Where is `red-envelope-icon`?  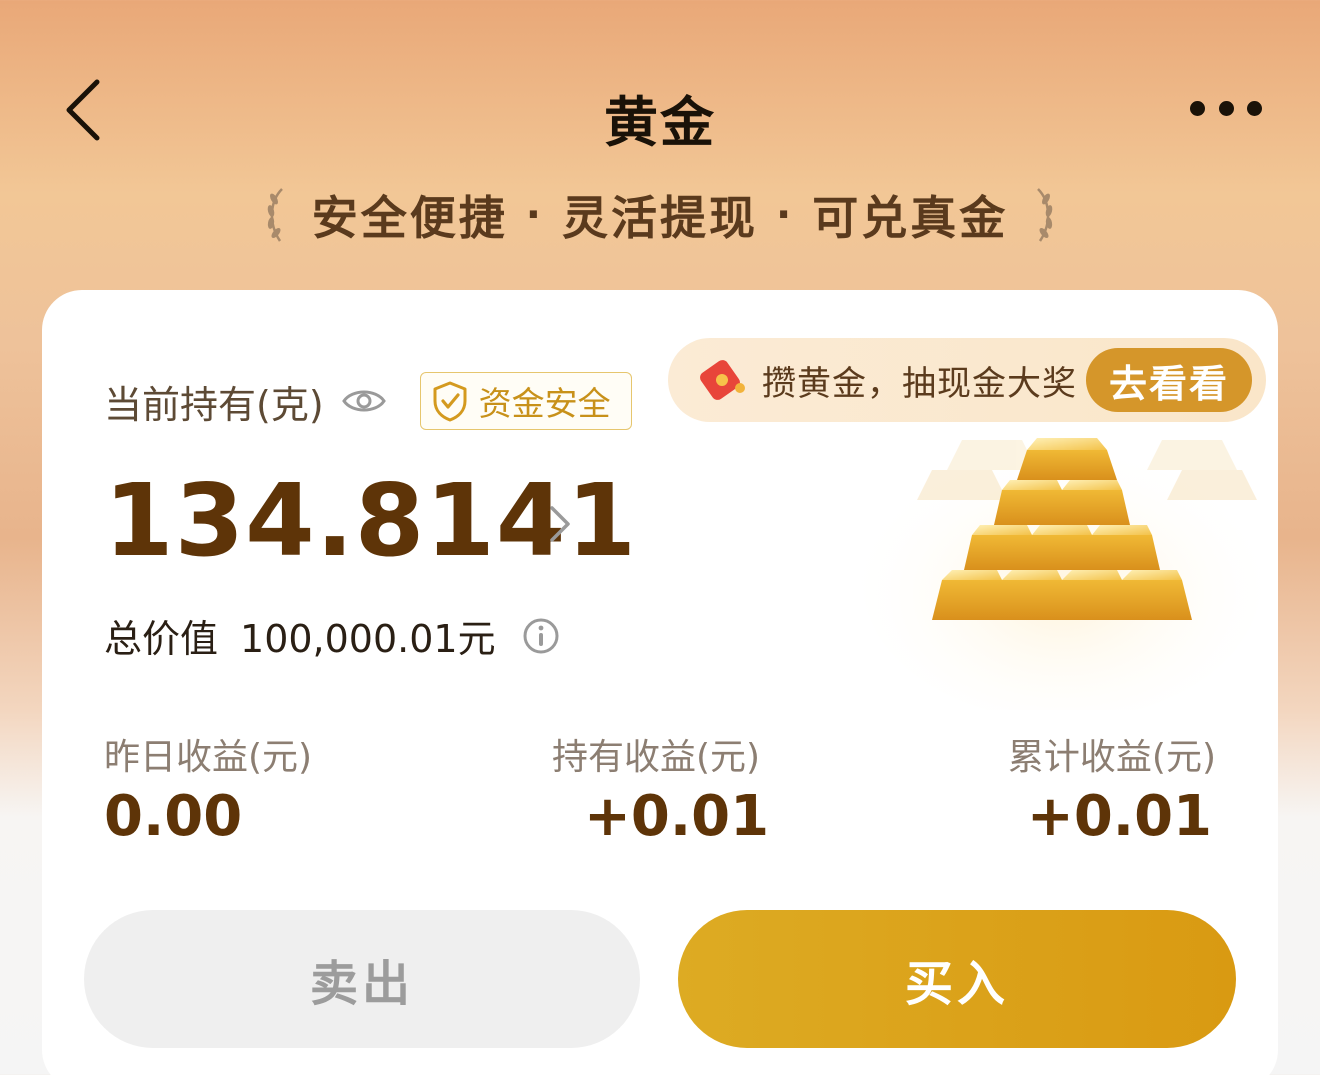
red-envelope-icon is located at coordinates (722, 380).